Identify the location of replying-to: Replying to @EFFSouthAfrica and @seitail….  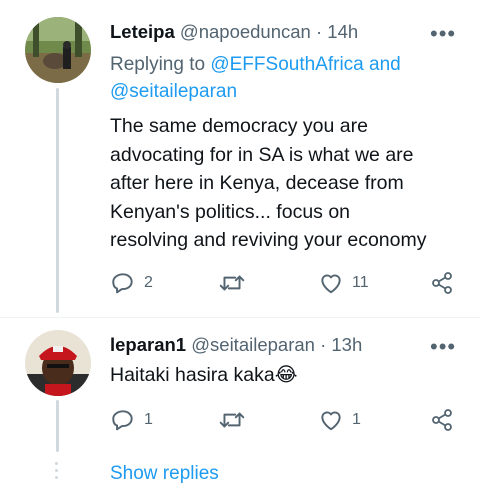
(255, 78).